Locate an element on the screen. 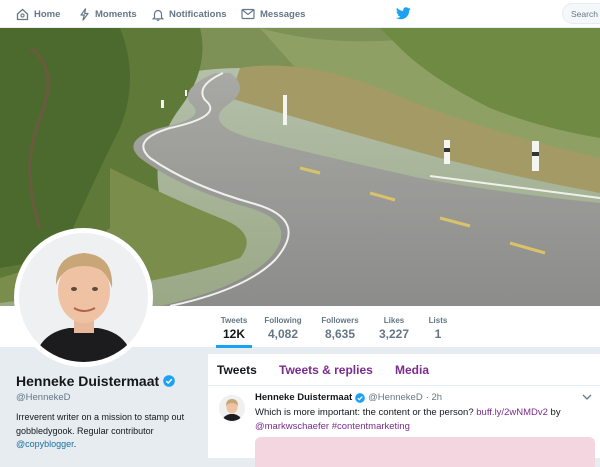 Image resolution: width=600 pixels, height=467 pixels. stat-tweets-value: 12K is located at coordinates (233, 334).